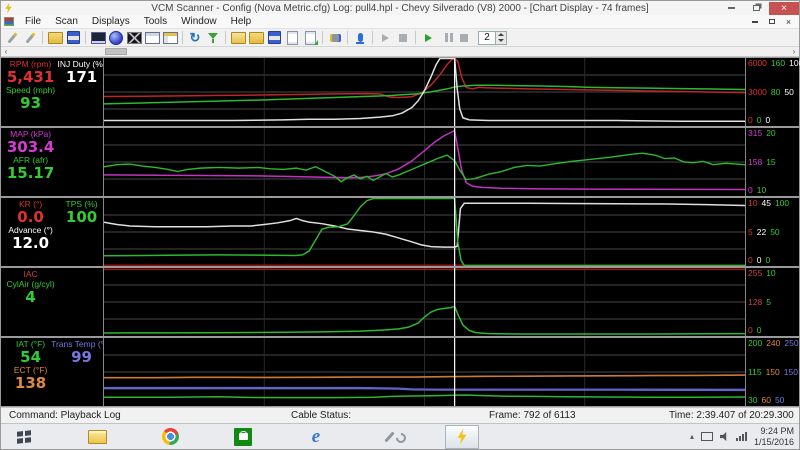 This screenshot has width=800, height=450. Describe the element at coordinates (30, 77) in the screenshot. I see `rpm-panel-param-value: 5,431` at that location.